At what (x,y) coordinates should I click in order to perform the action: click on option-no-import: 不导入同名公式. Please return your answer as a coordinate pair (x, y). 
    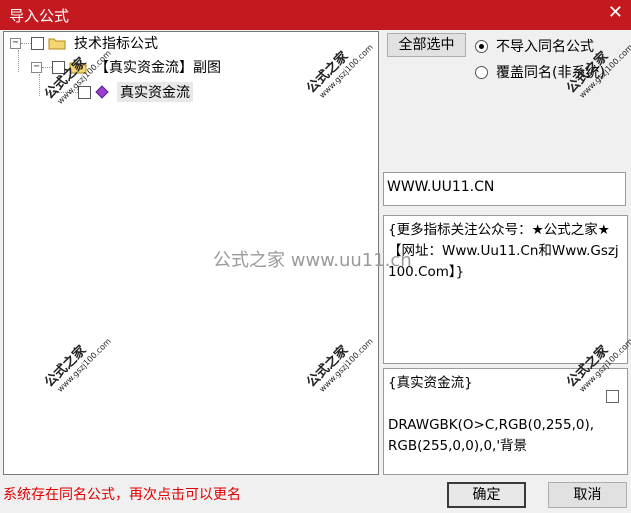
    Looking at the image, I should click on (534, 46).